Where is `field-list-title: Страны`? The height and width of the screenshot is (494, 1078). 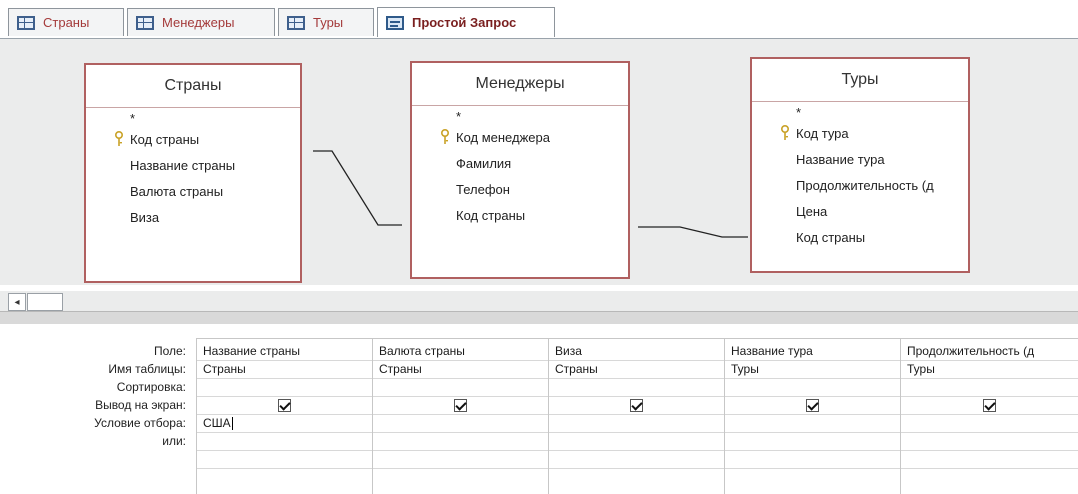 field-list-title: Страны is located at coordinates (193, 86).